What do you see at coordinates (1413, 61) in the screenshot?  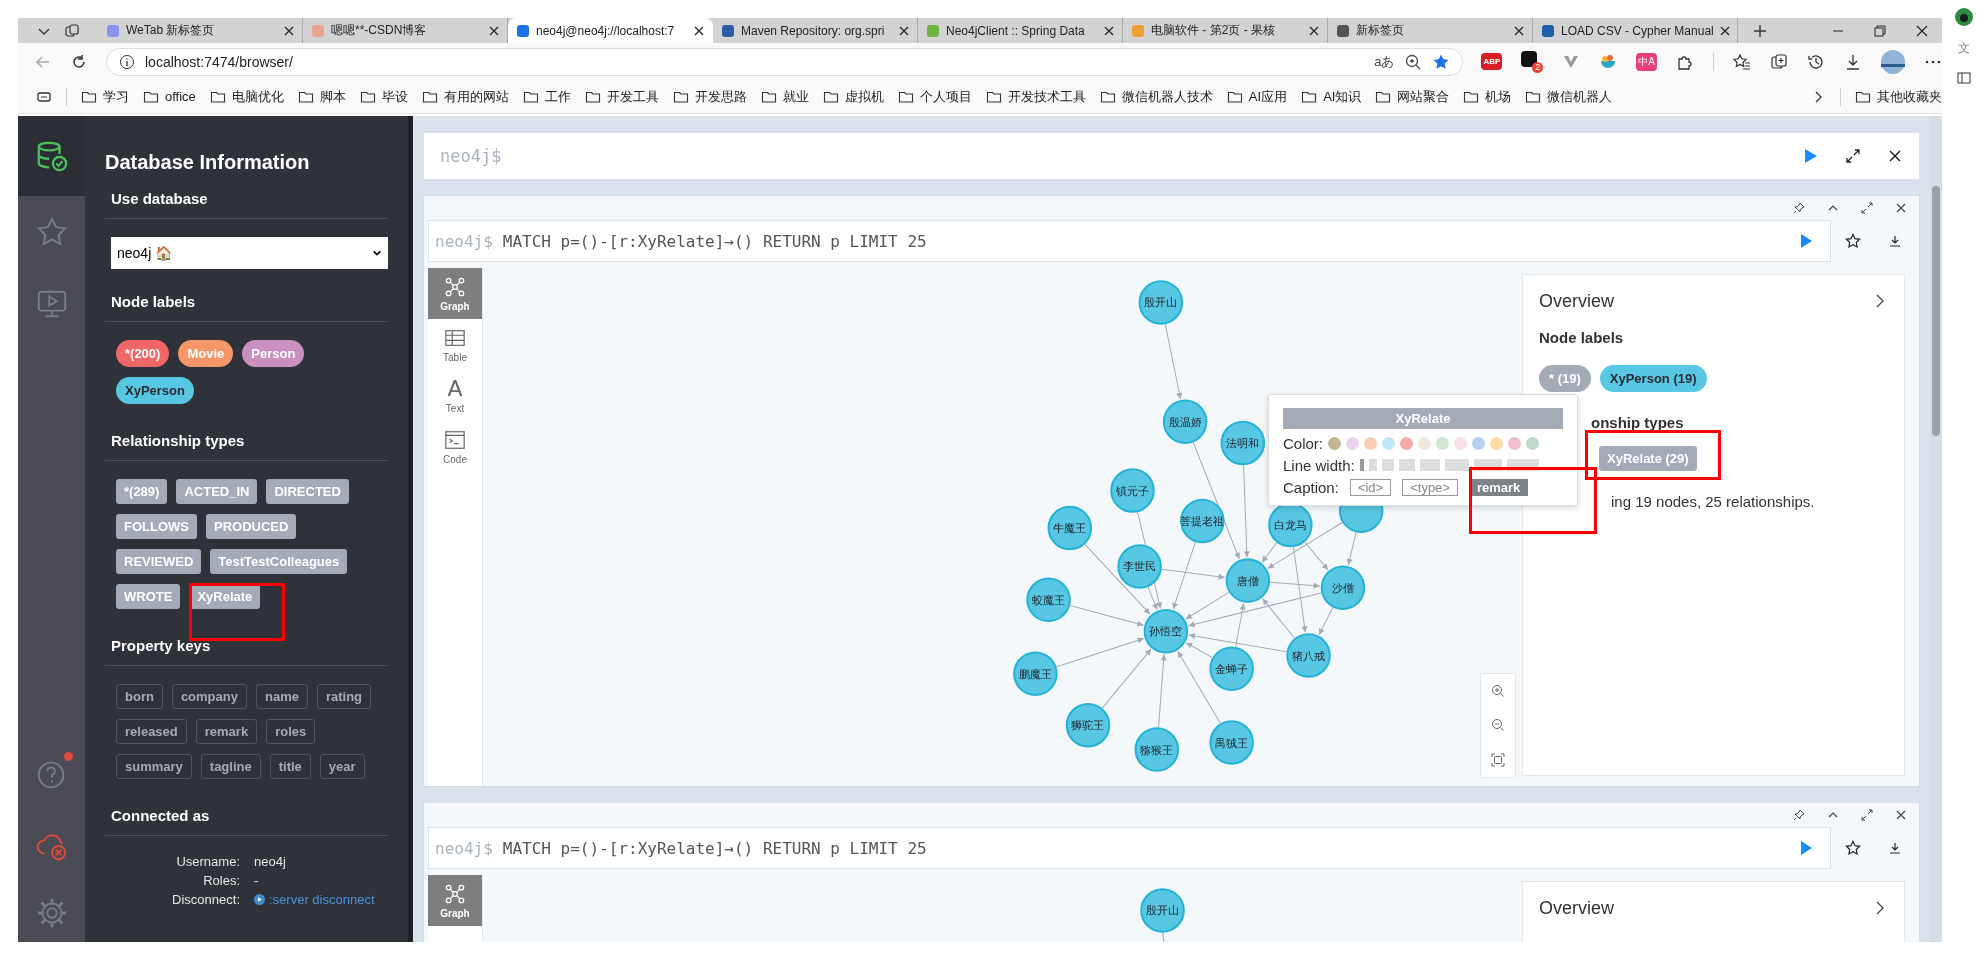 I see `zoom-icon` at bounding box center [1413, 61].